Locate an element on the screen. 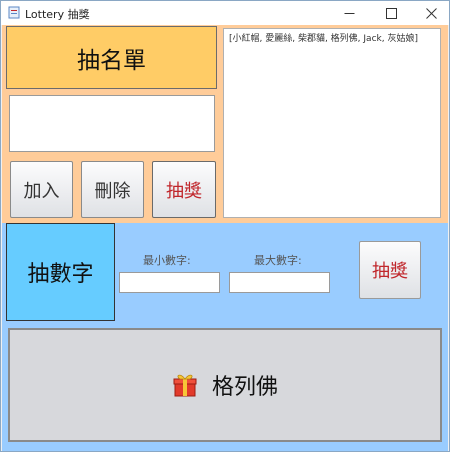 Image resolution: width=450 pixels, height=452 pixels. title-bar: Lottery 抽獎 is located at coordinates (225, 13).